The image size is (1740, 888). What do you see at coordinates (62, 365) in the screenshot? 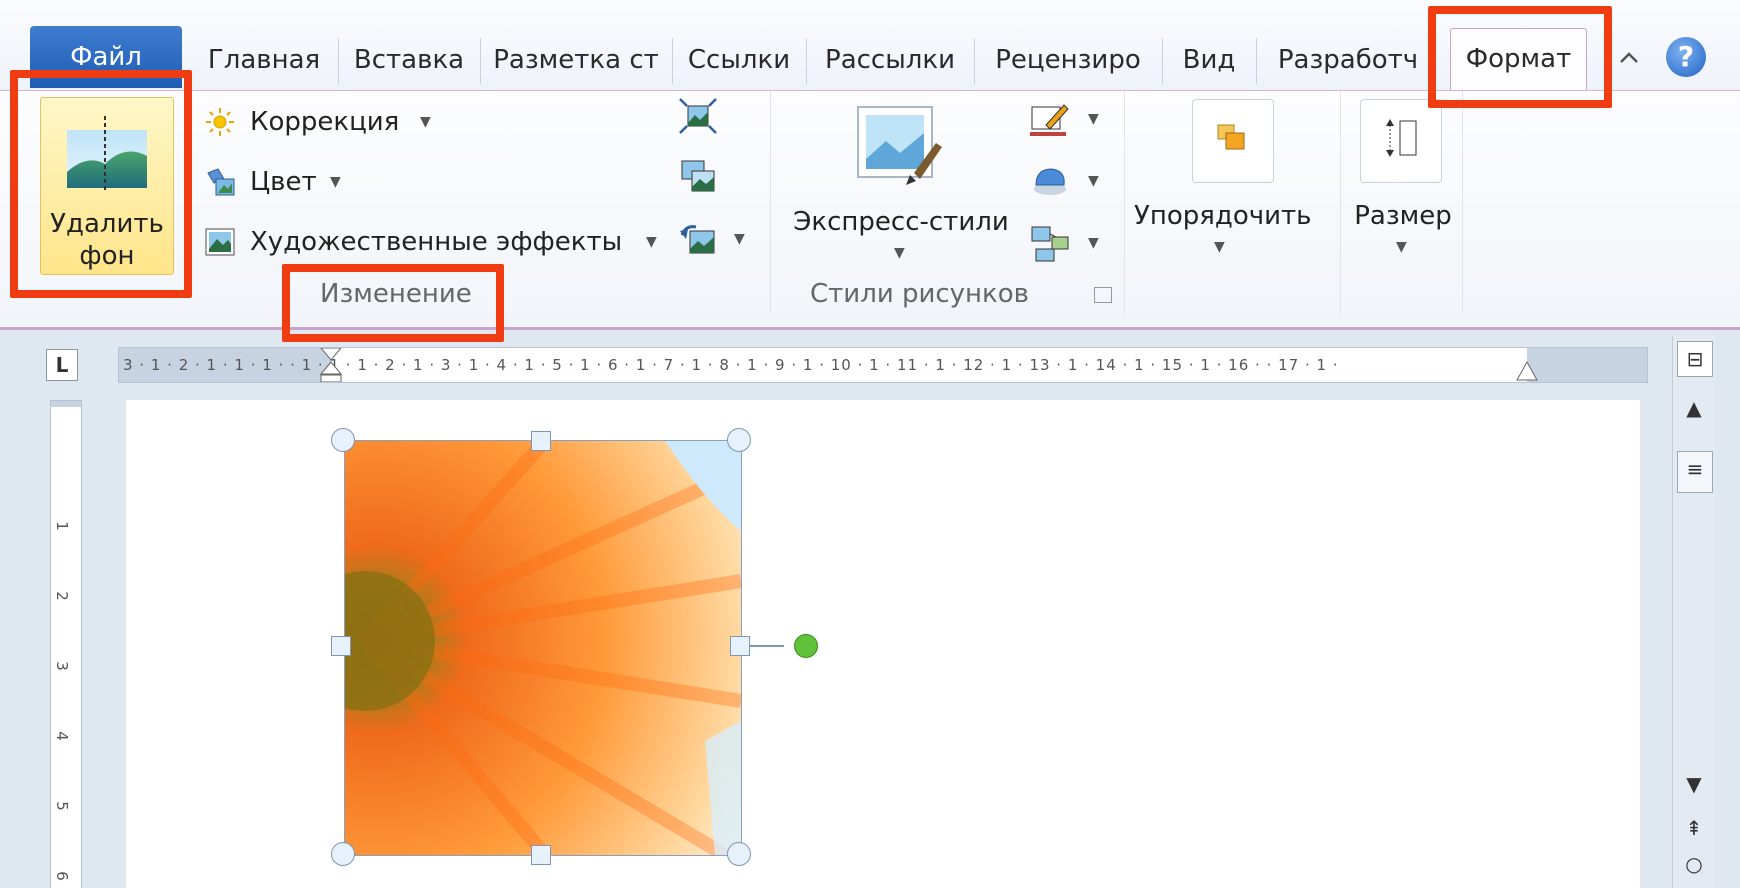
I see `tab-selector: L` at bounding box center [62, 365].